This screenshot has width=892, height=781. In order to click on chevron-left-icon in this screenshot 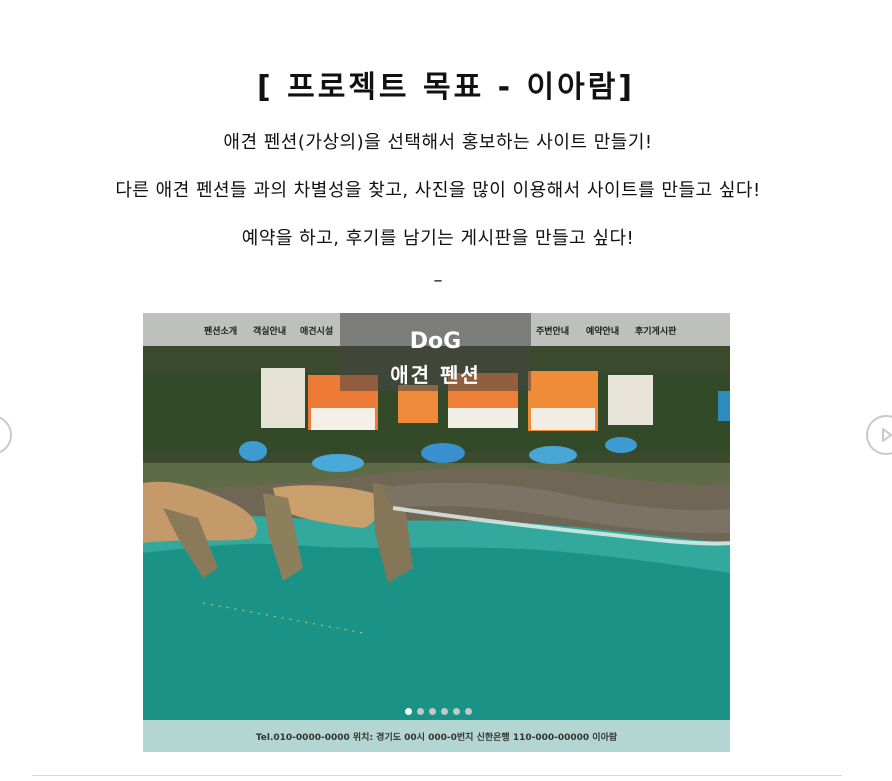, I will do `click(1, 435)`.